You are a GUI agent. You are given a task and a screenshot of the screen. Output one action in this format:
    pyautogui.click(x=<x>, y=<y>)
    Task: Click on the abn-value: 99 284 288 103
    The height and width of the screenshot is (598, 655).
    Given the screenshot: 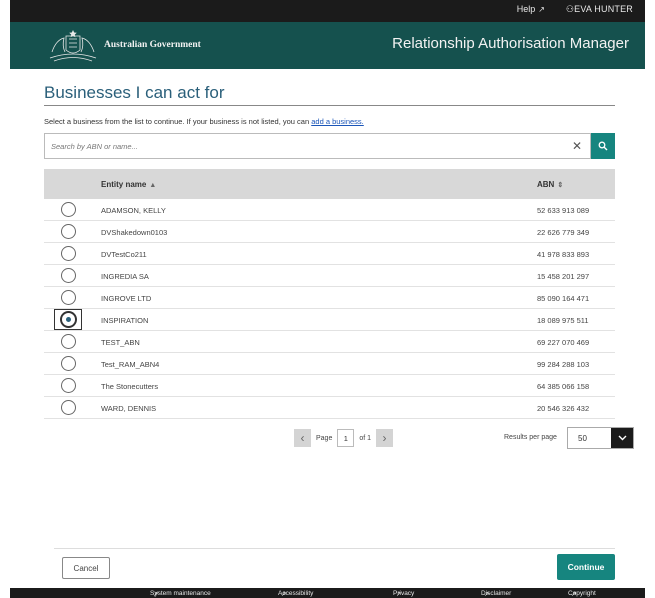 What is the action you would take?
    pyautogui.click(x=563, y=364)
    